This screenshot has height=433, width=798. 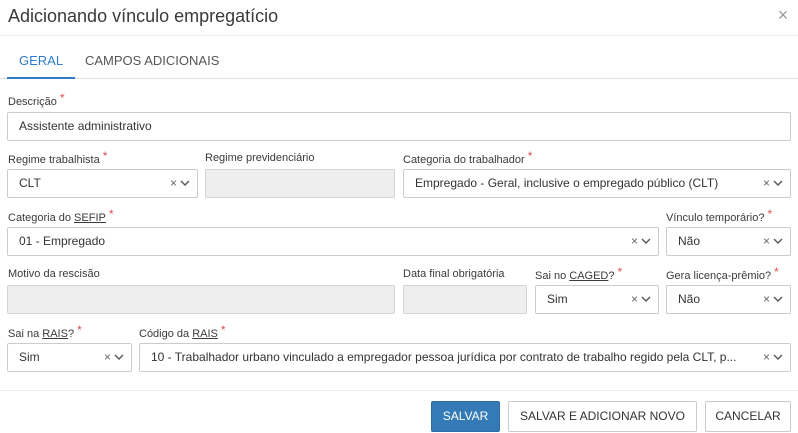 I want to click on tab-geral: GERAL, so click(x=41, y=61).